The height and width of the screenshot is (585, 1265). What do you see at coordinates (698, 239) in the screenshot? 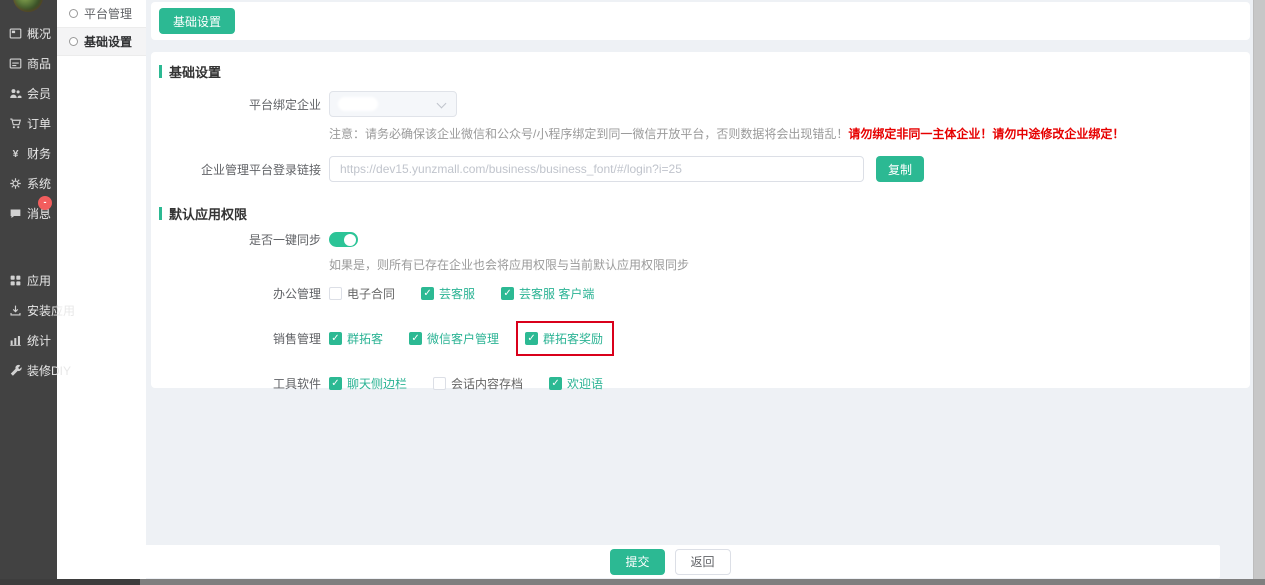
I see `sync-row: 是否一键同步` at bounding box center [698, 239].